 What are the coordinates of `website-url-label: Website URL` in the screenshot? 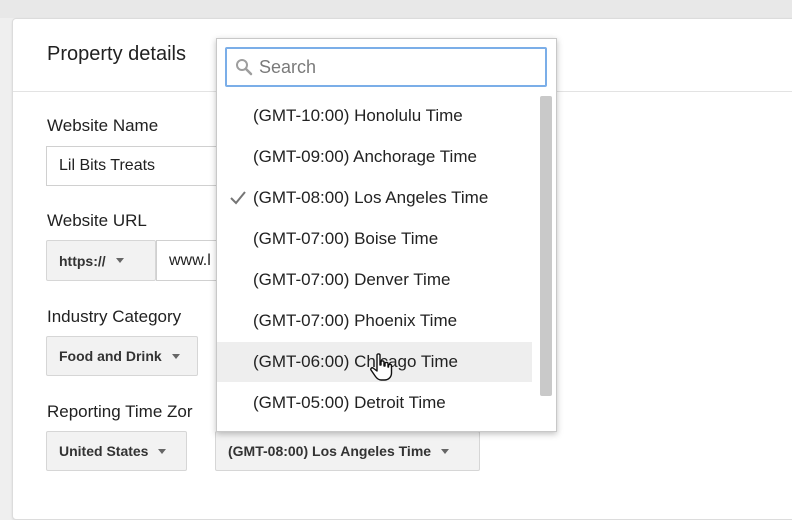 It's located at (97, 220).